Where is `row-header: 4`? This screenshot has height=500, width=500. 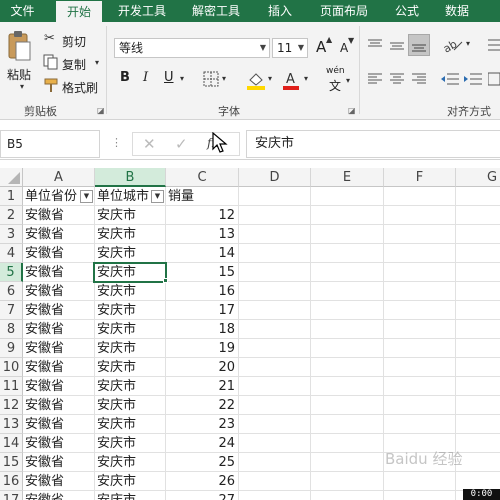
row-header: 4 is located at coordinates (11, 253).